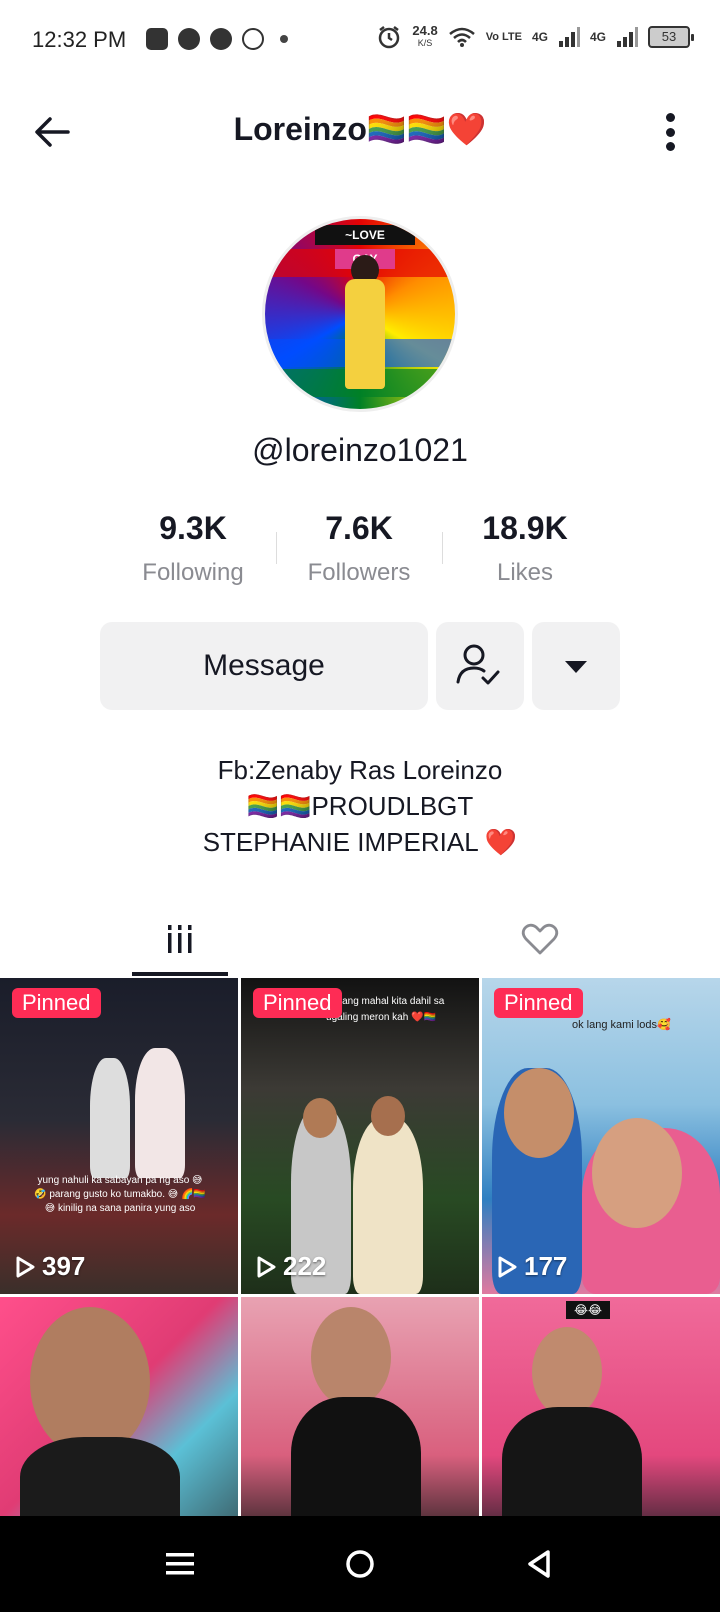 This screenshot has width=720, height=1612. I want to click on avatar-banner-text: ~LOVE, so click(365, 235).